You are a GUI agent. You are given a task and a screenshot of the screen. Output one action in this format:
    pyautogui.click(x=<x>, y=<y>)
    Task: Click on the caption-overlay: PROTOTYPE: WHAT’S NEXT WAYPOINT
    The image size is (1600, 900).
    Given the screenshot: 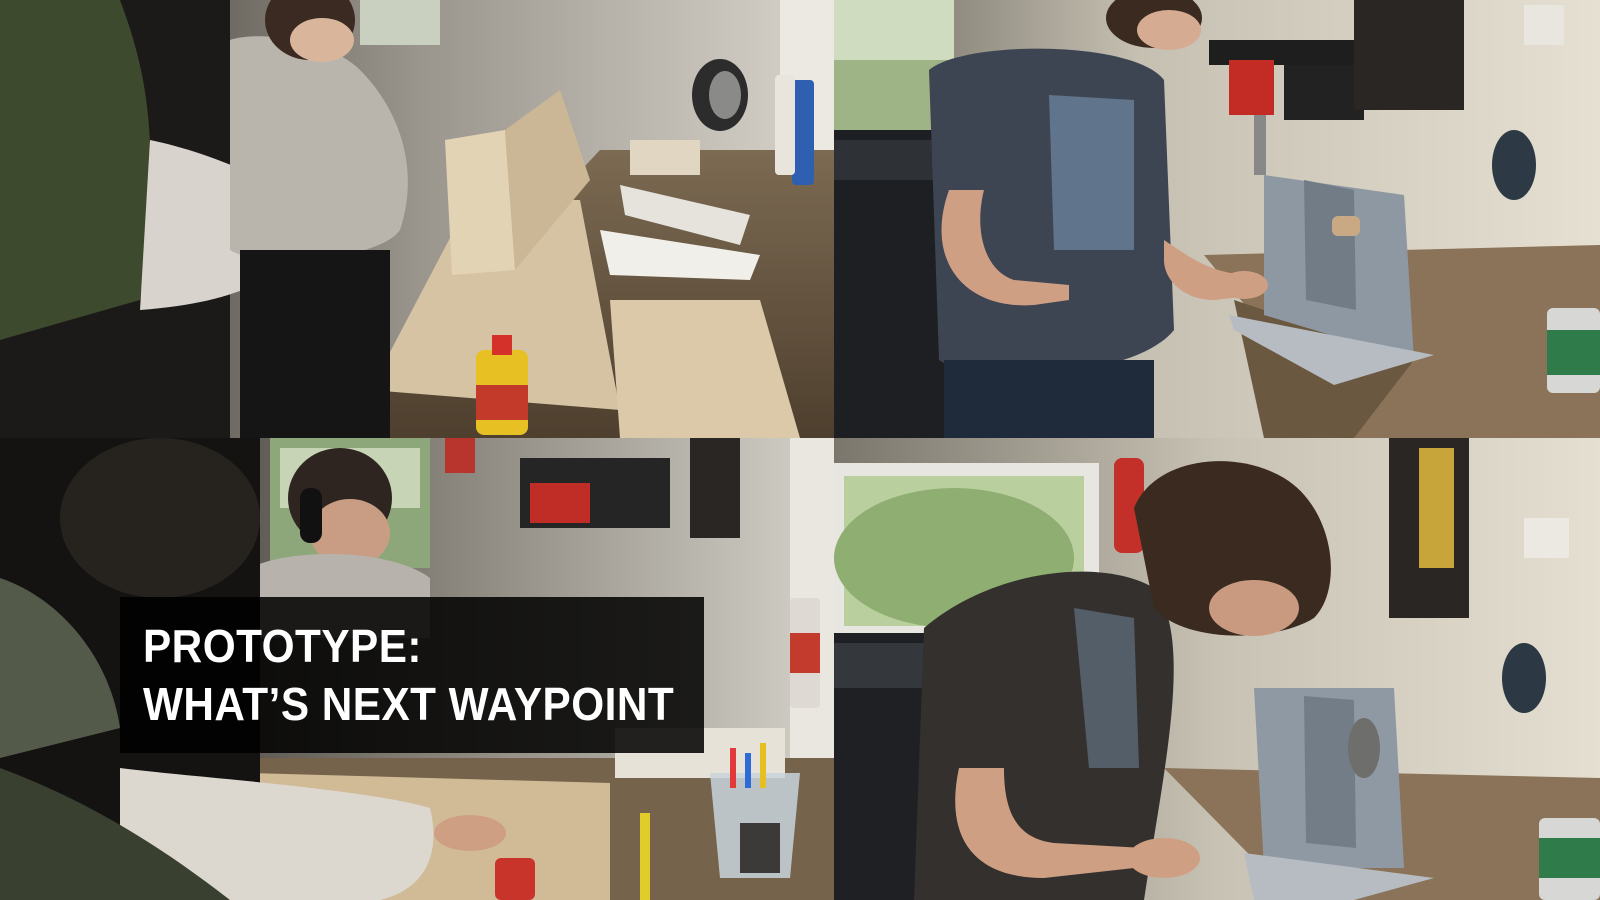 What is the action you would take?
    pyautogui.click(x=412, y=675)
    